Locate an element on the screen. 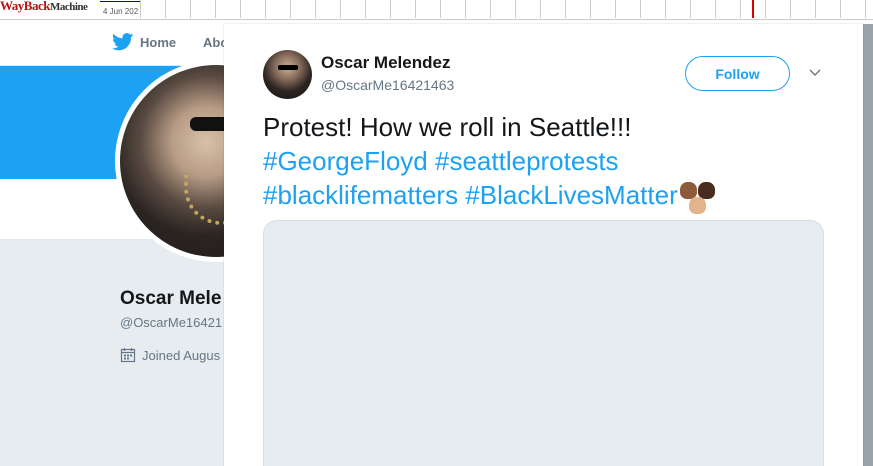 Image resolution: width=873 pixels, height=466 pixels. profile-handle: @OscarMe16421 is located at coordinates (171, 322).